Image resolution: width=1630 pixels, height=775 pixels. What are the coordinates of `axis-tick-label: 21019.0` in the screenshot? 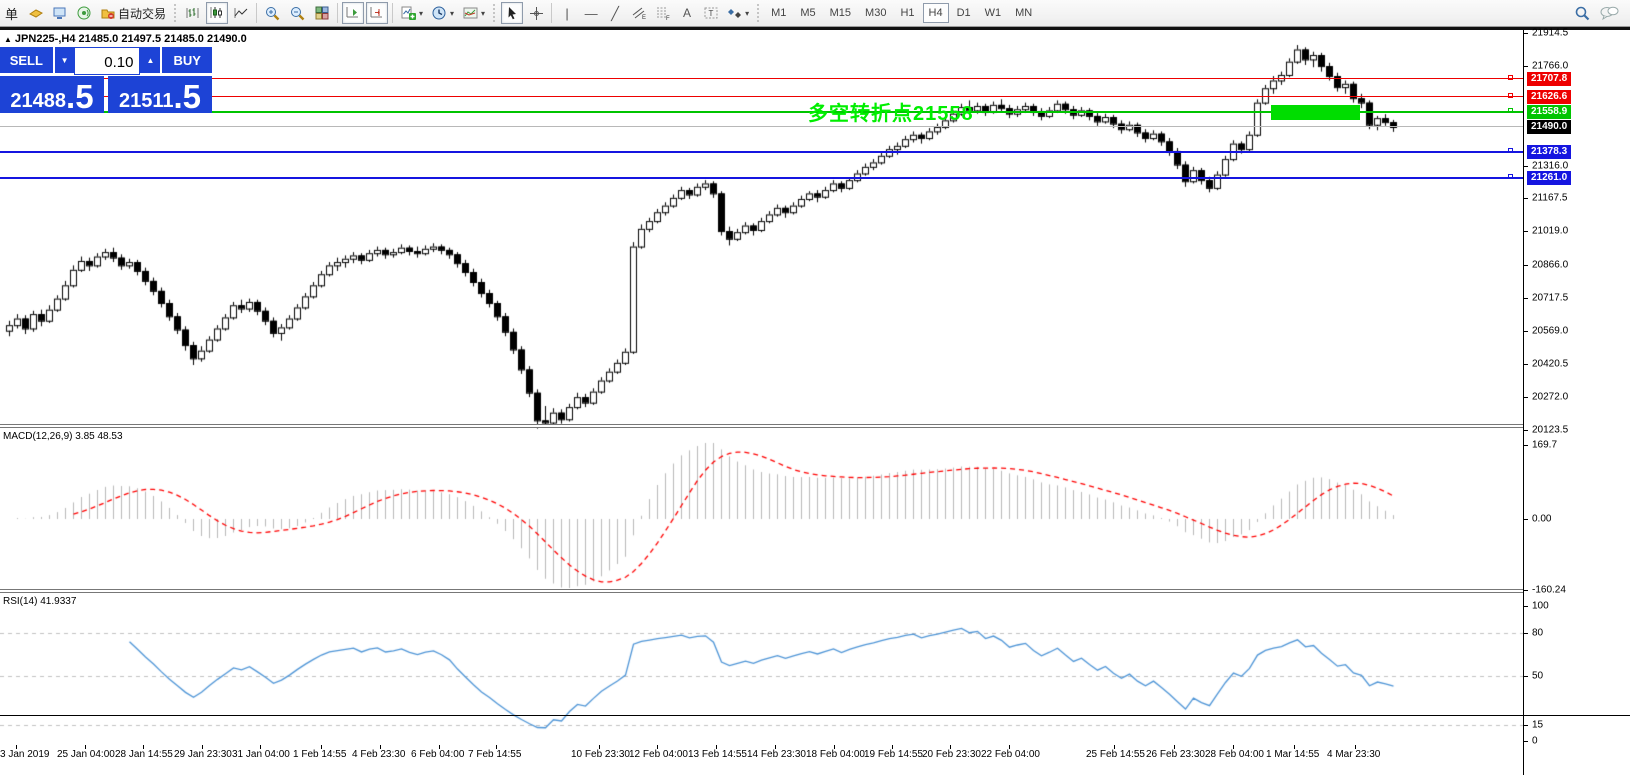 It's located at (1550, 231).